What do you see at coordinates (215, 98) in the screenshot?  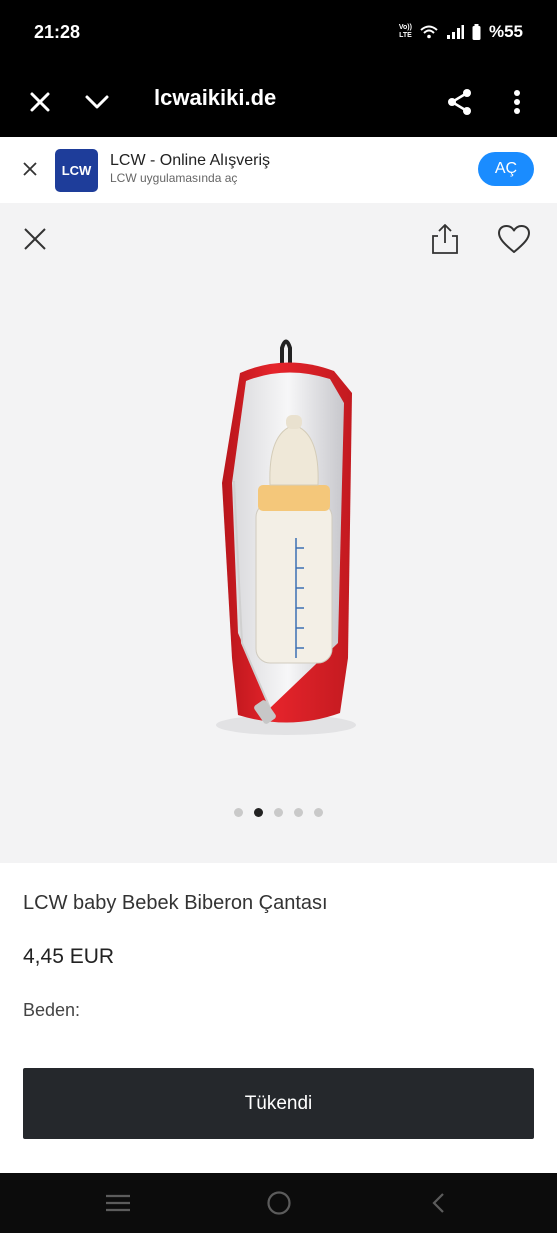 I see `url-text: lcwaikiki.de` at bounding box center [215, 98].